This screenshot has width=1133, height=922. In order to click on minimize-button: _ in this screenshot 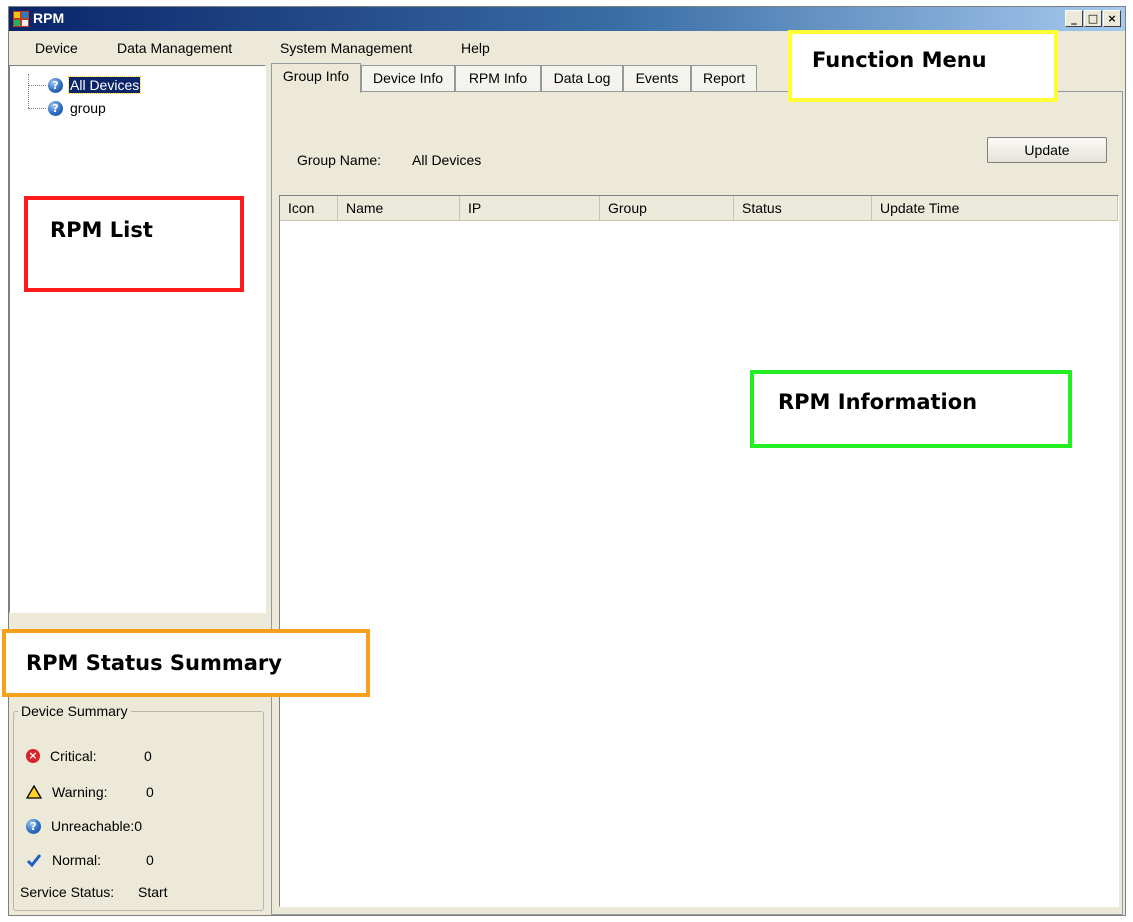, I will do `click(1074, 18)`.